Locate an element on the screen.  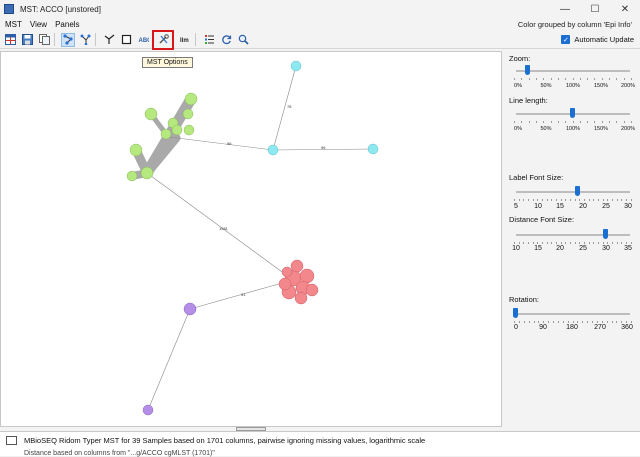
red-cluster is located at coordinates (298, 282).